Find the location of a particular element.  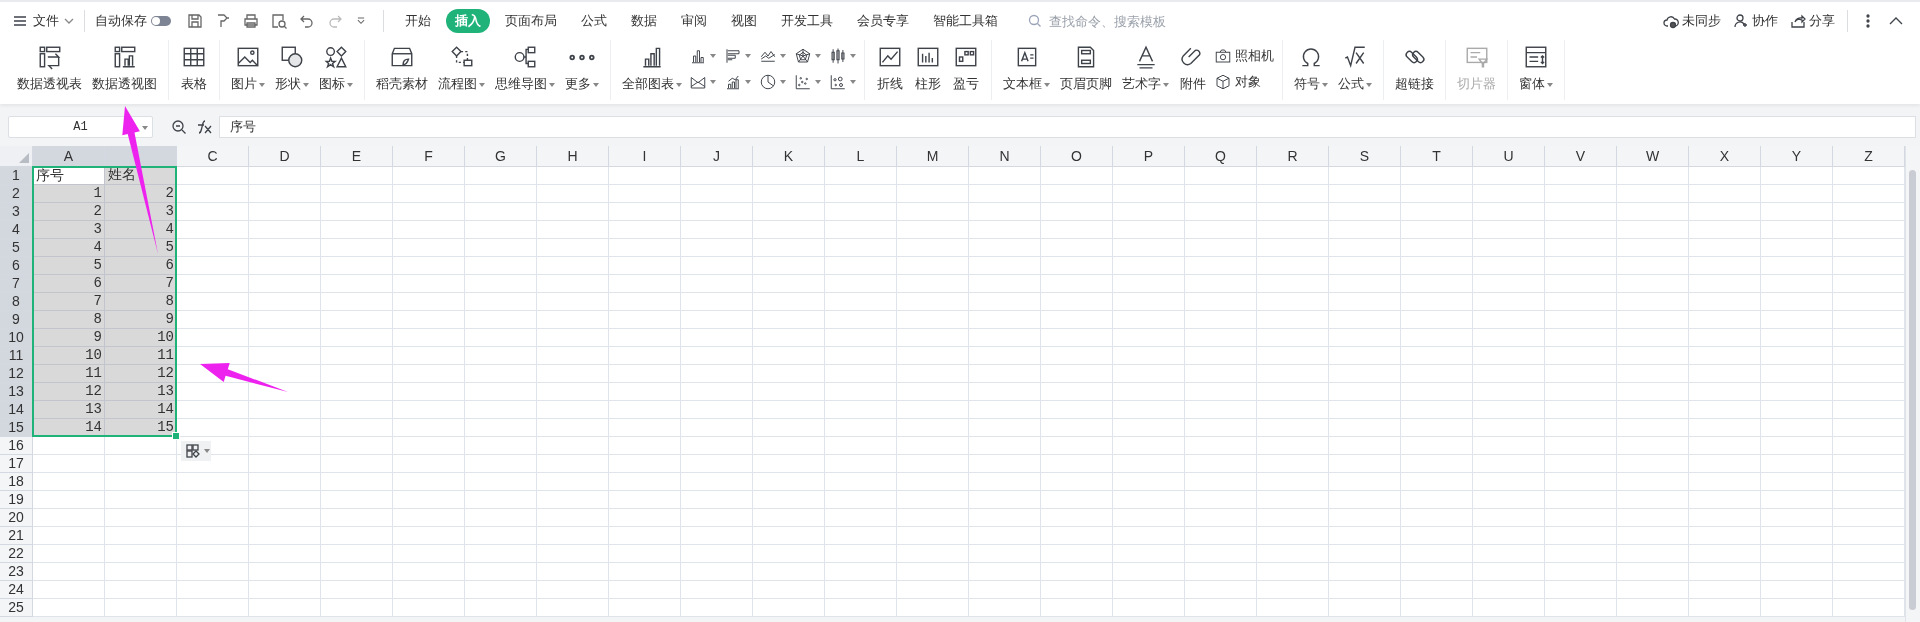

save-icon is located at coordinates (195, 21).